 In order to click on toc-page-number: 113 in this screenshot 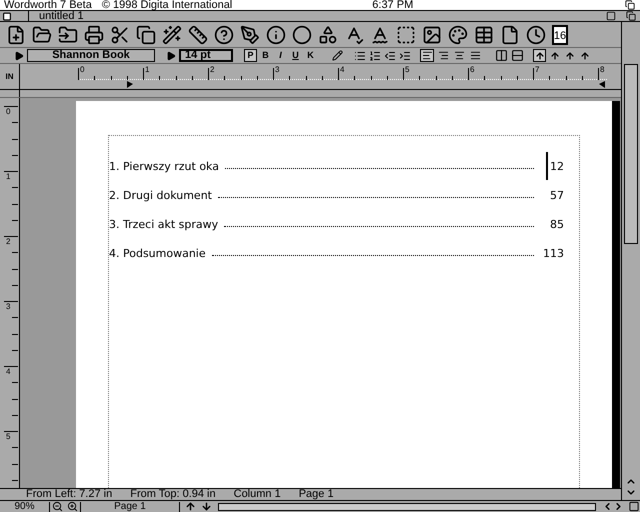, I will do `click(553, 253)`.